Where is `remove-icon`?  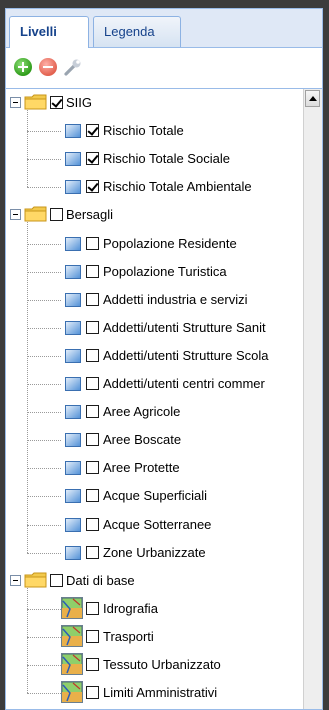 remove-icon is located at coordinates (48, 67).